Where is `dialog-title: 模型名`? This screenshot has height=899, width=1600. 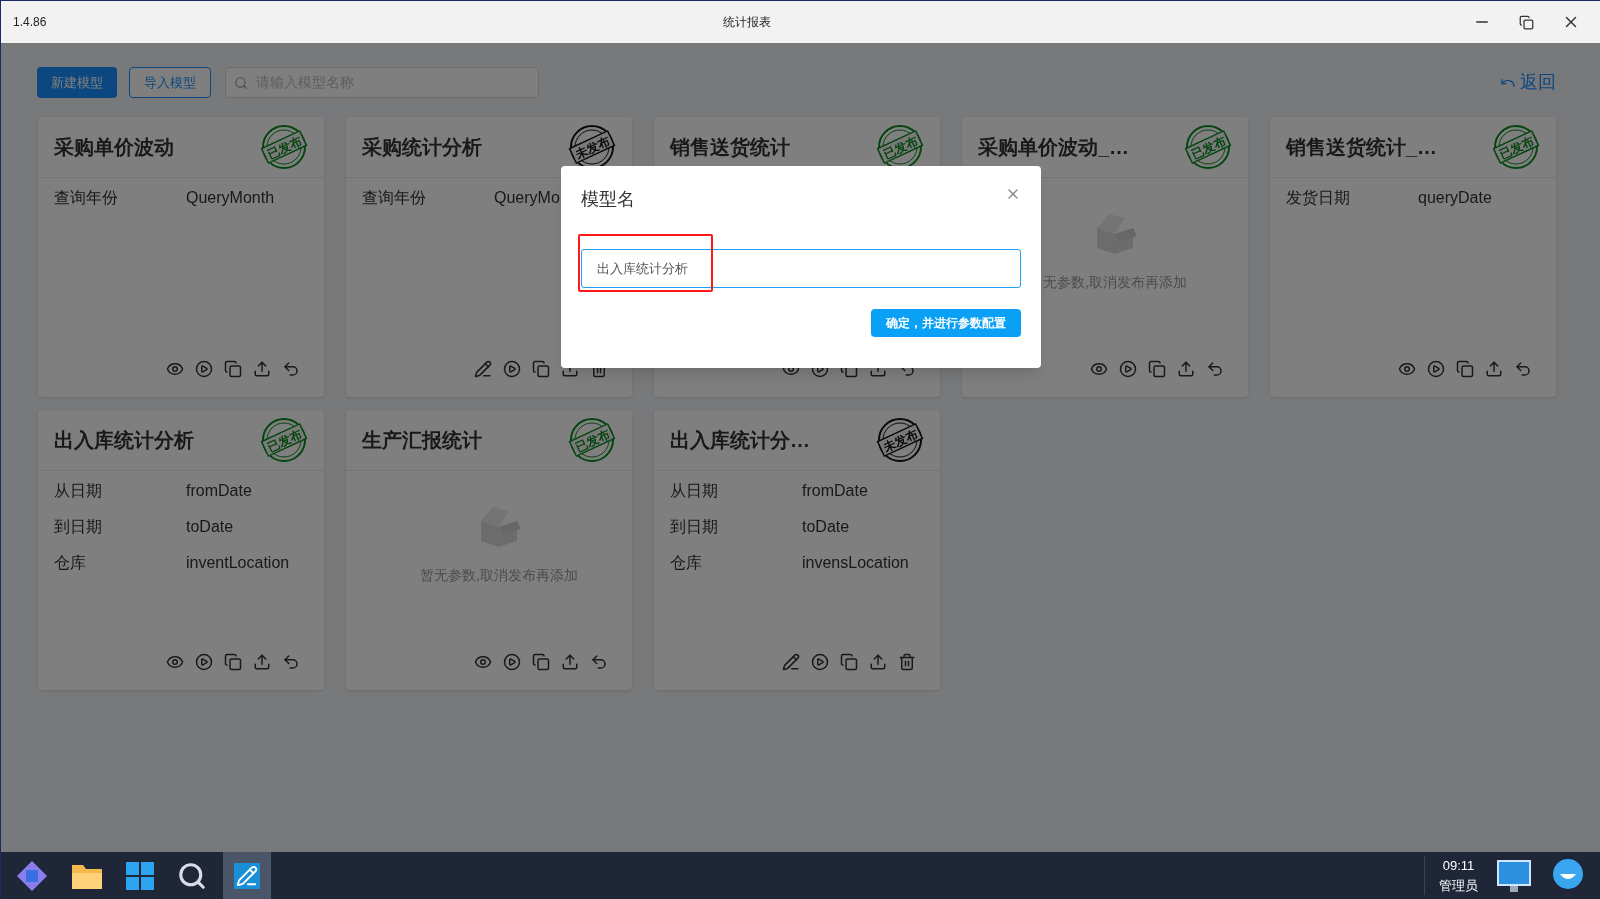 dialog-title: 模型名 is located at coordinates (608, 199).